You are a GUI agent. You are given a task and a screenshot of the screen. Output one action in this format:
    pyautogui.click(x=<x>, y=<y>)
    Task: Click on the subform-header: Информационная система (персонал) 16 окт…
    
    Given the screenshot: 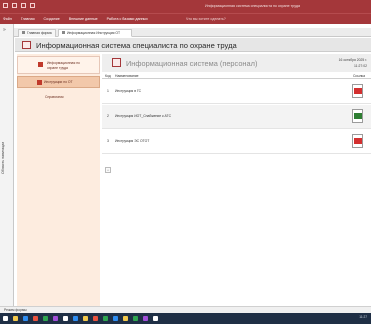 What is the action you would take?
    pyautogui.click(x=236, y=63)
    